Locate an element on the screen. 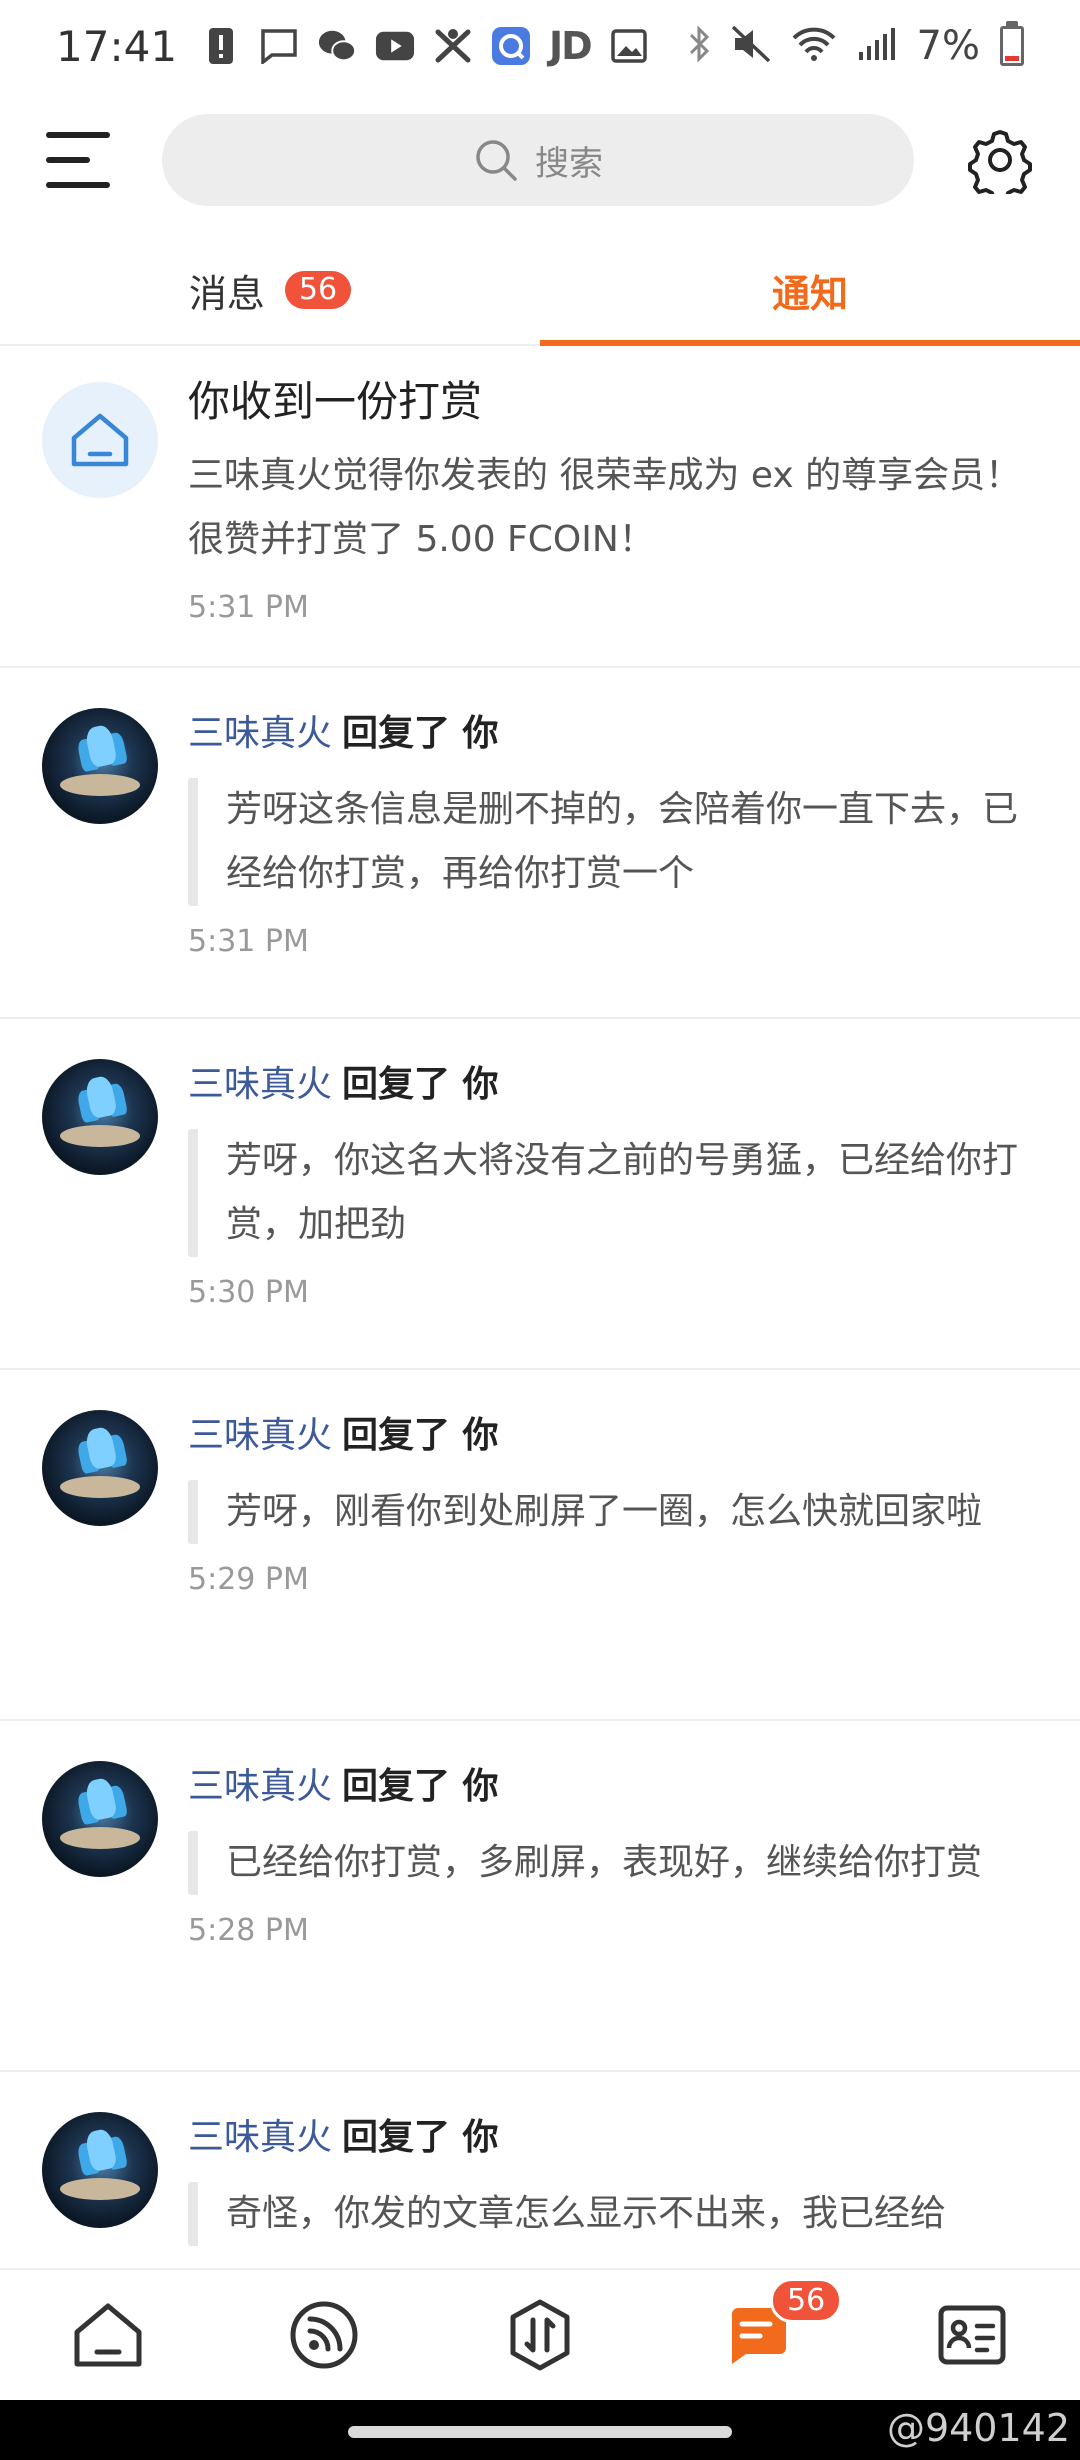  settings-gear-icon is located at coordinates (1000, 165).